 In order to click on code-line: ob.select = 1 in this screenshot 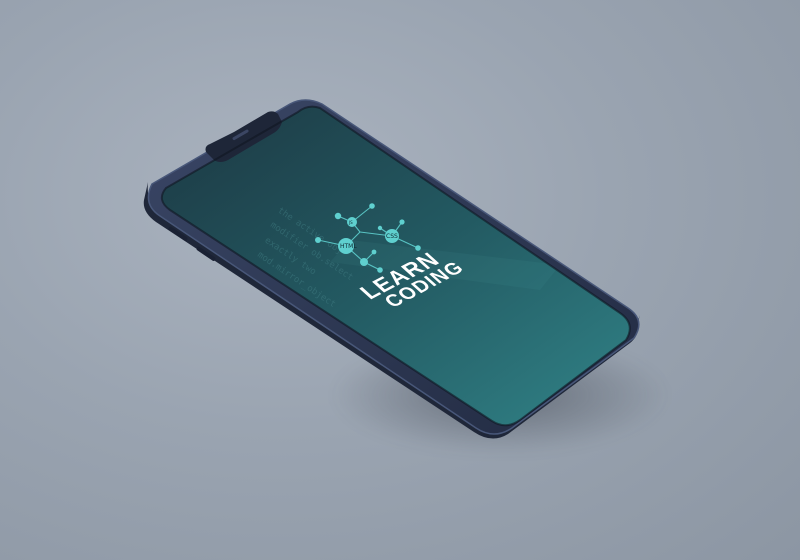, I will do `click(366, 93)`.